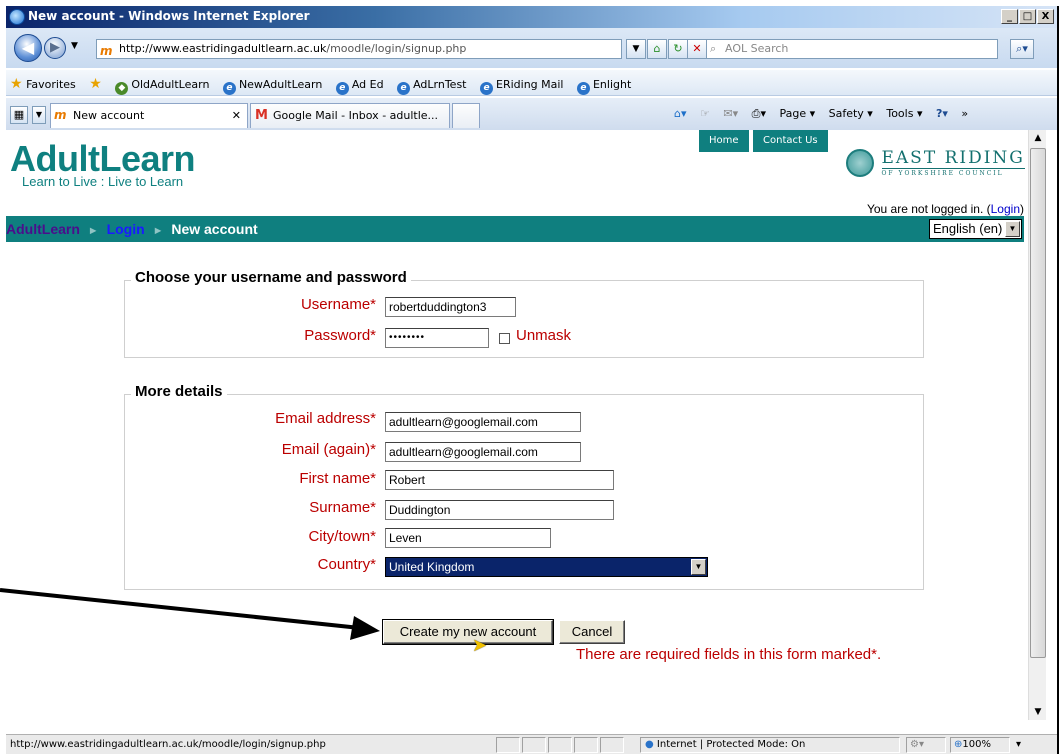 Image resolution: width=1061 pixels, height=754 pixels. I want to click on close-tab-icon: ✕, so click(236, 115).